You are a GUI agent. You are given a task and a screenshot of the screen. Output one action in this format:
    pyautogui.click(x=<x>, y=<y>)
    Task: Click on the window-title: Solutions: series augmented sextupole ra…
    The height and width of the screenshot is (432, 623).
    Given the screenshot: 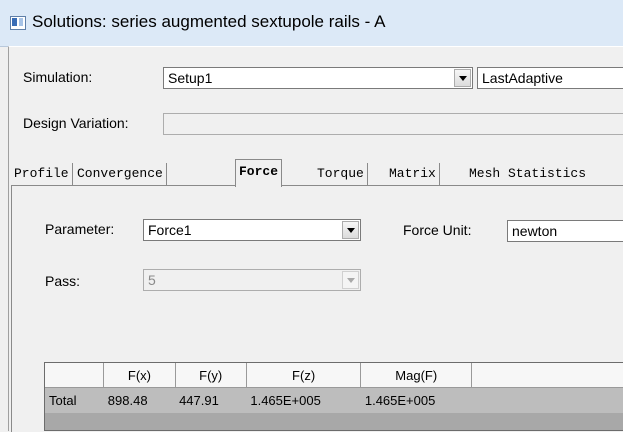 What is the action you would take?
    pyautogui.click(x=209, y=21)
    